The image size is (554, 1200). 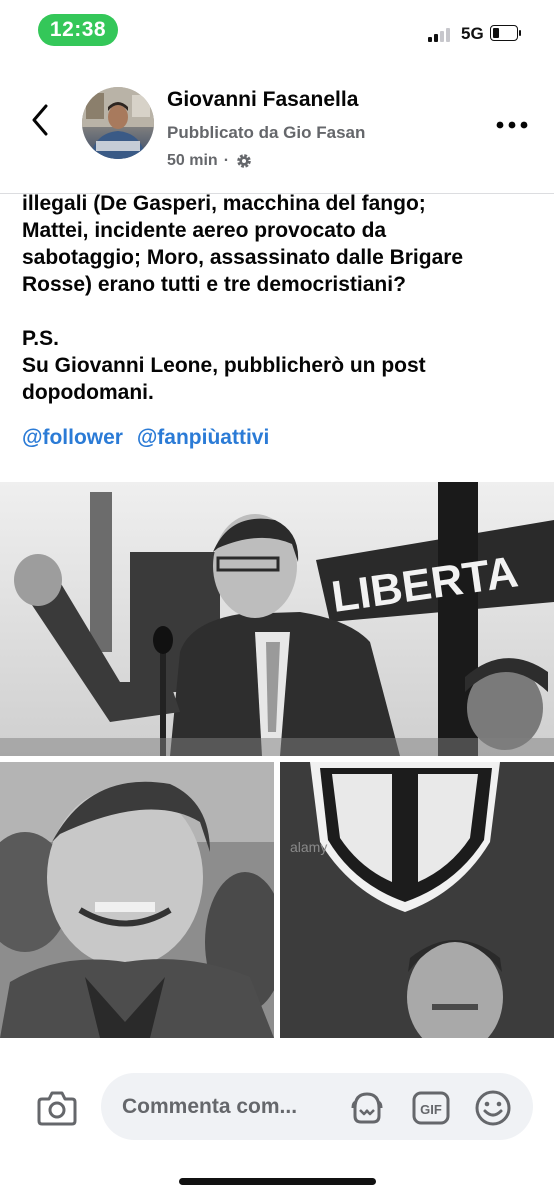 I want to click on battery-icon, so click(x=506, y=33).